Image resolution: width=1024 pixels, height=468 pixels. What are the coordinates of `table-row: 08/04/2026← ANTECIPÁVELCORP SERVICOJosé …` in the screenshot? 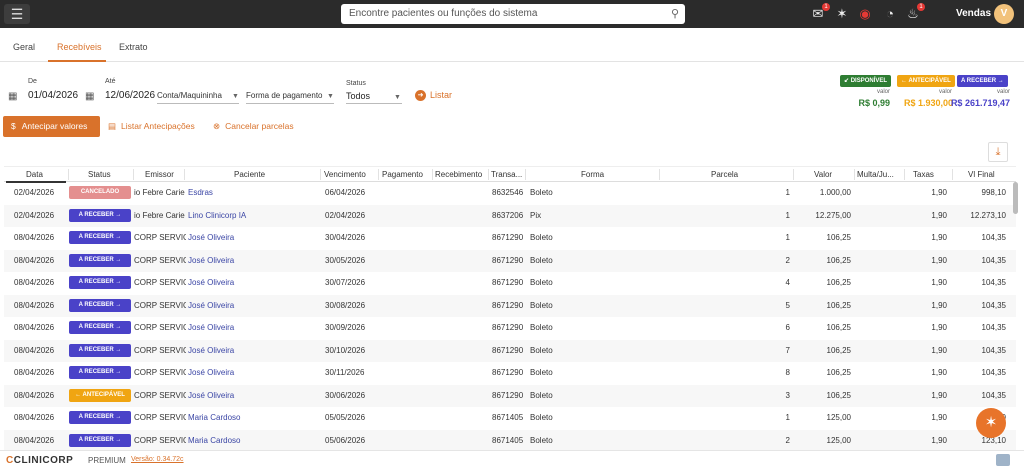 It's located at (510, 395).